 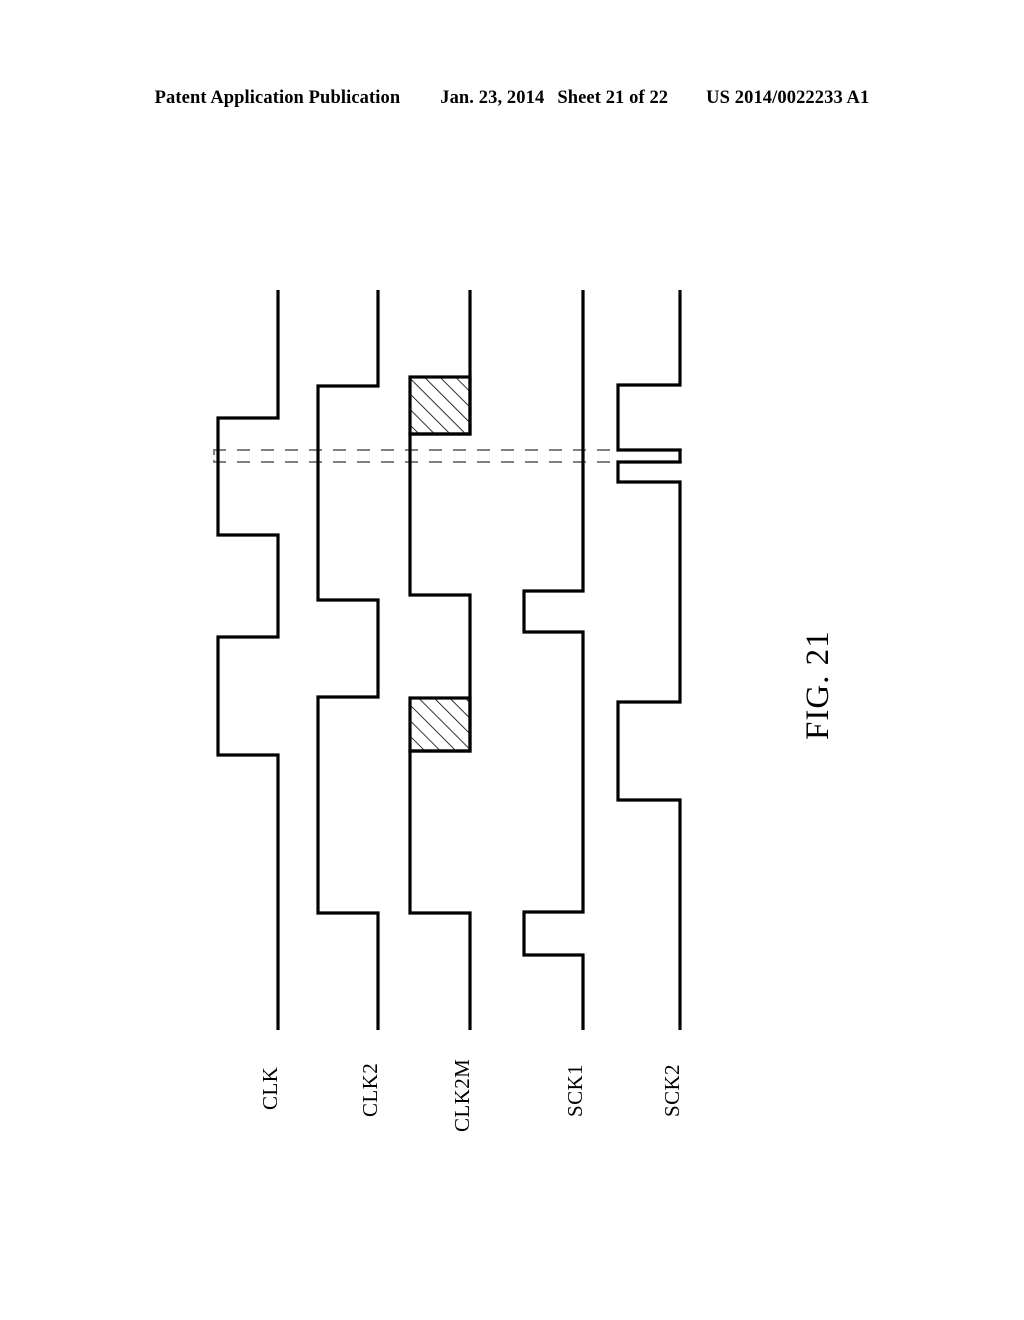 What do you see at coordinates (370, 1089) in the screenshot?
I see `signal-label-clk2: CLK2` at bounding box center [370, 1089].